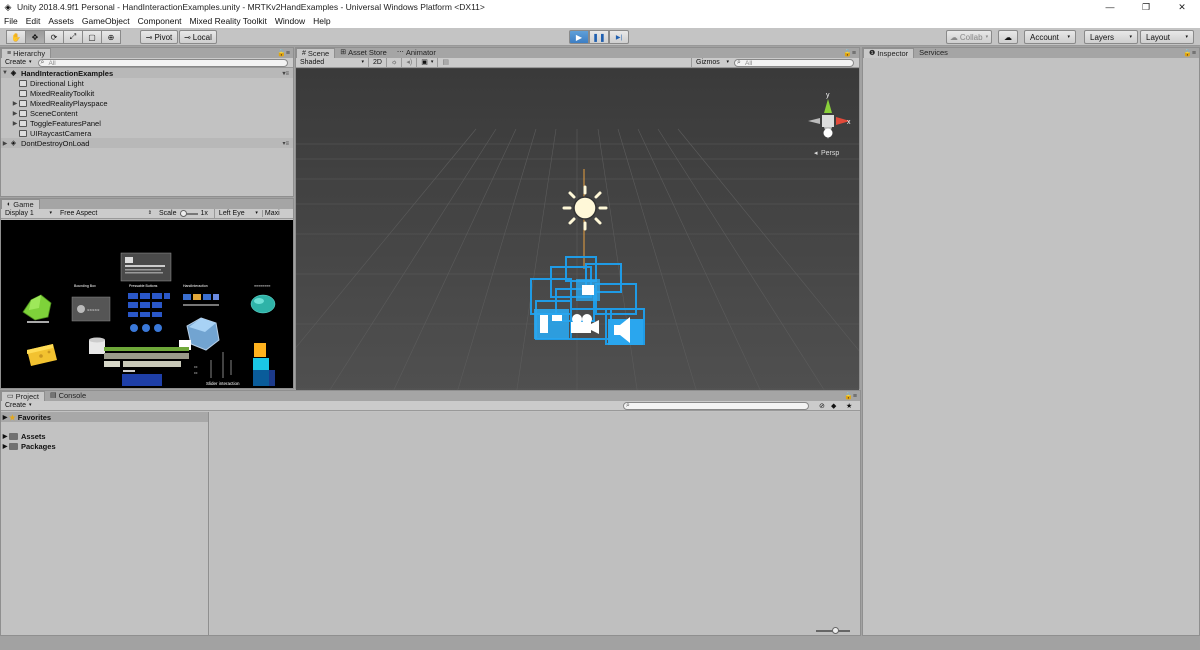  What do you see at coordinates (147, 73) in the screenshot?
I see `scene-row: ▼ ◈ HandInteractionExamples ▾≡` at bounding box center [147, 73].